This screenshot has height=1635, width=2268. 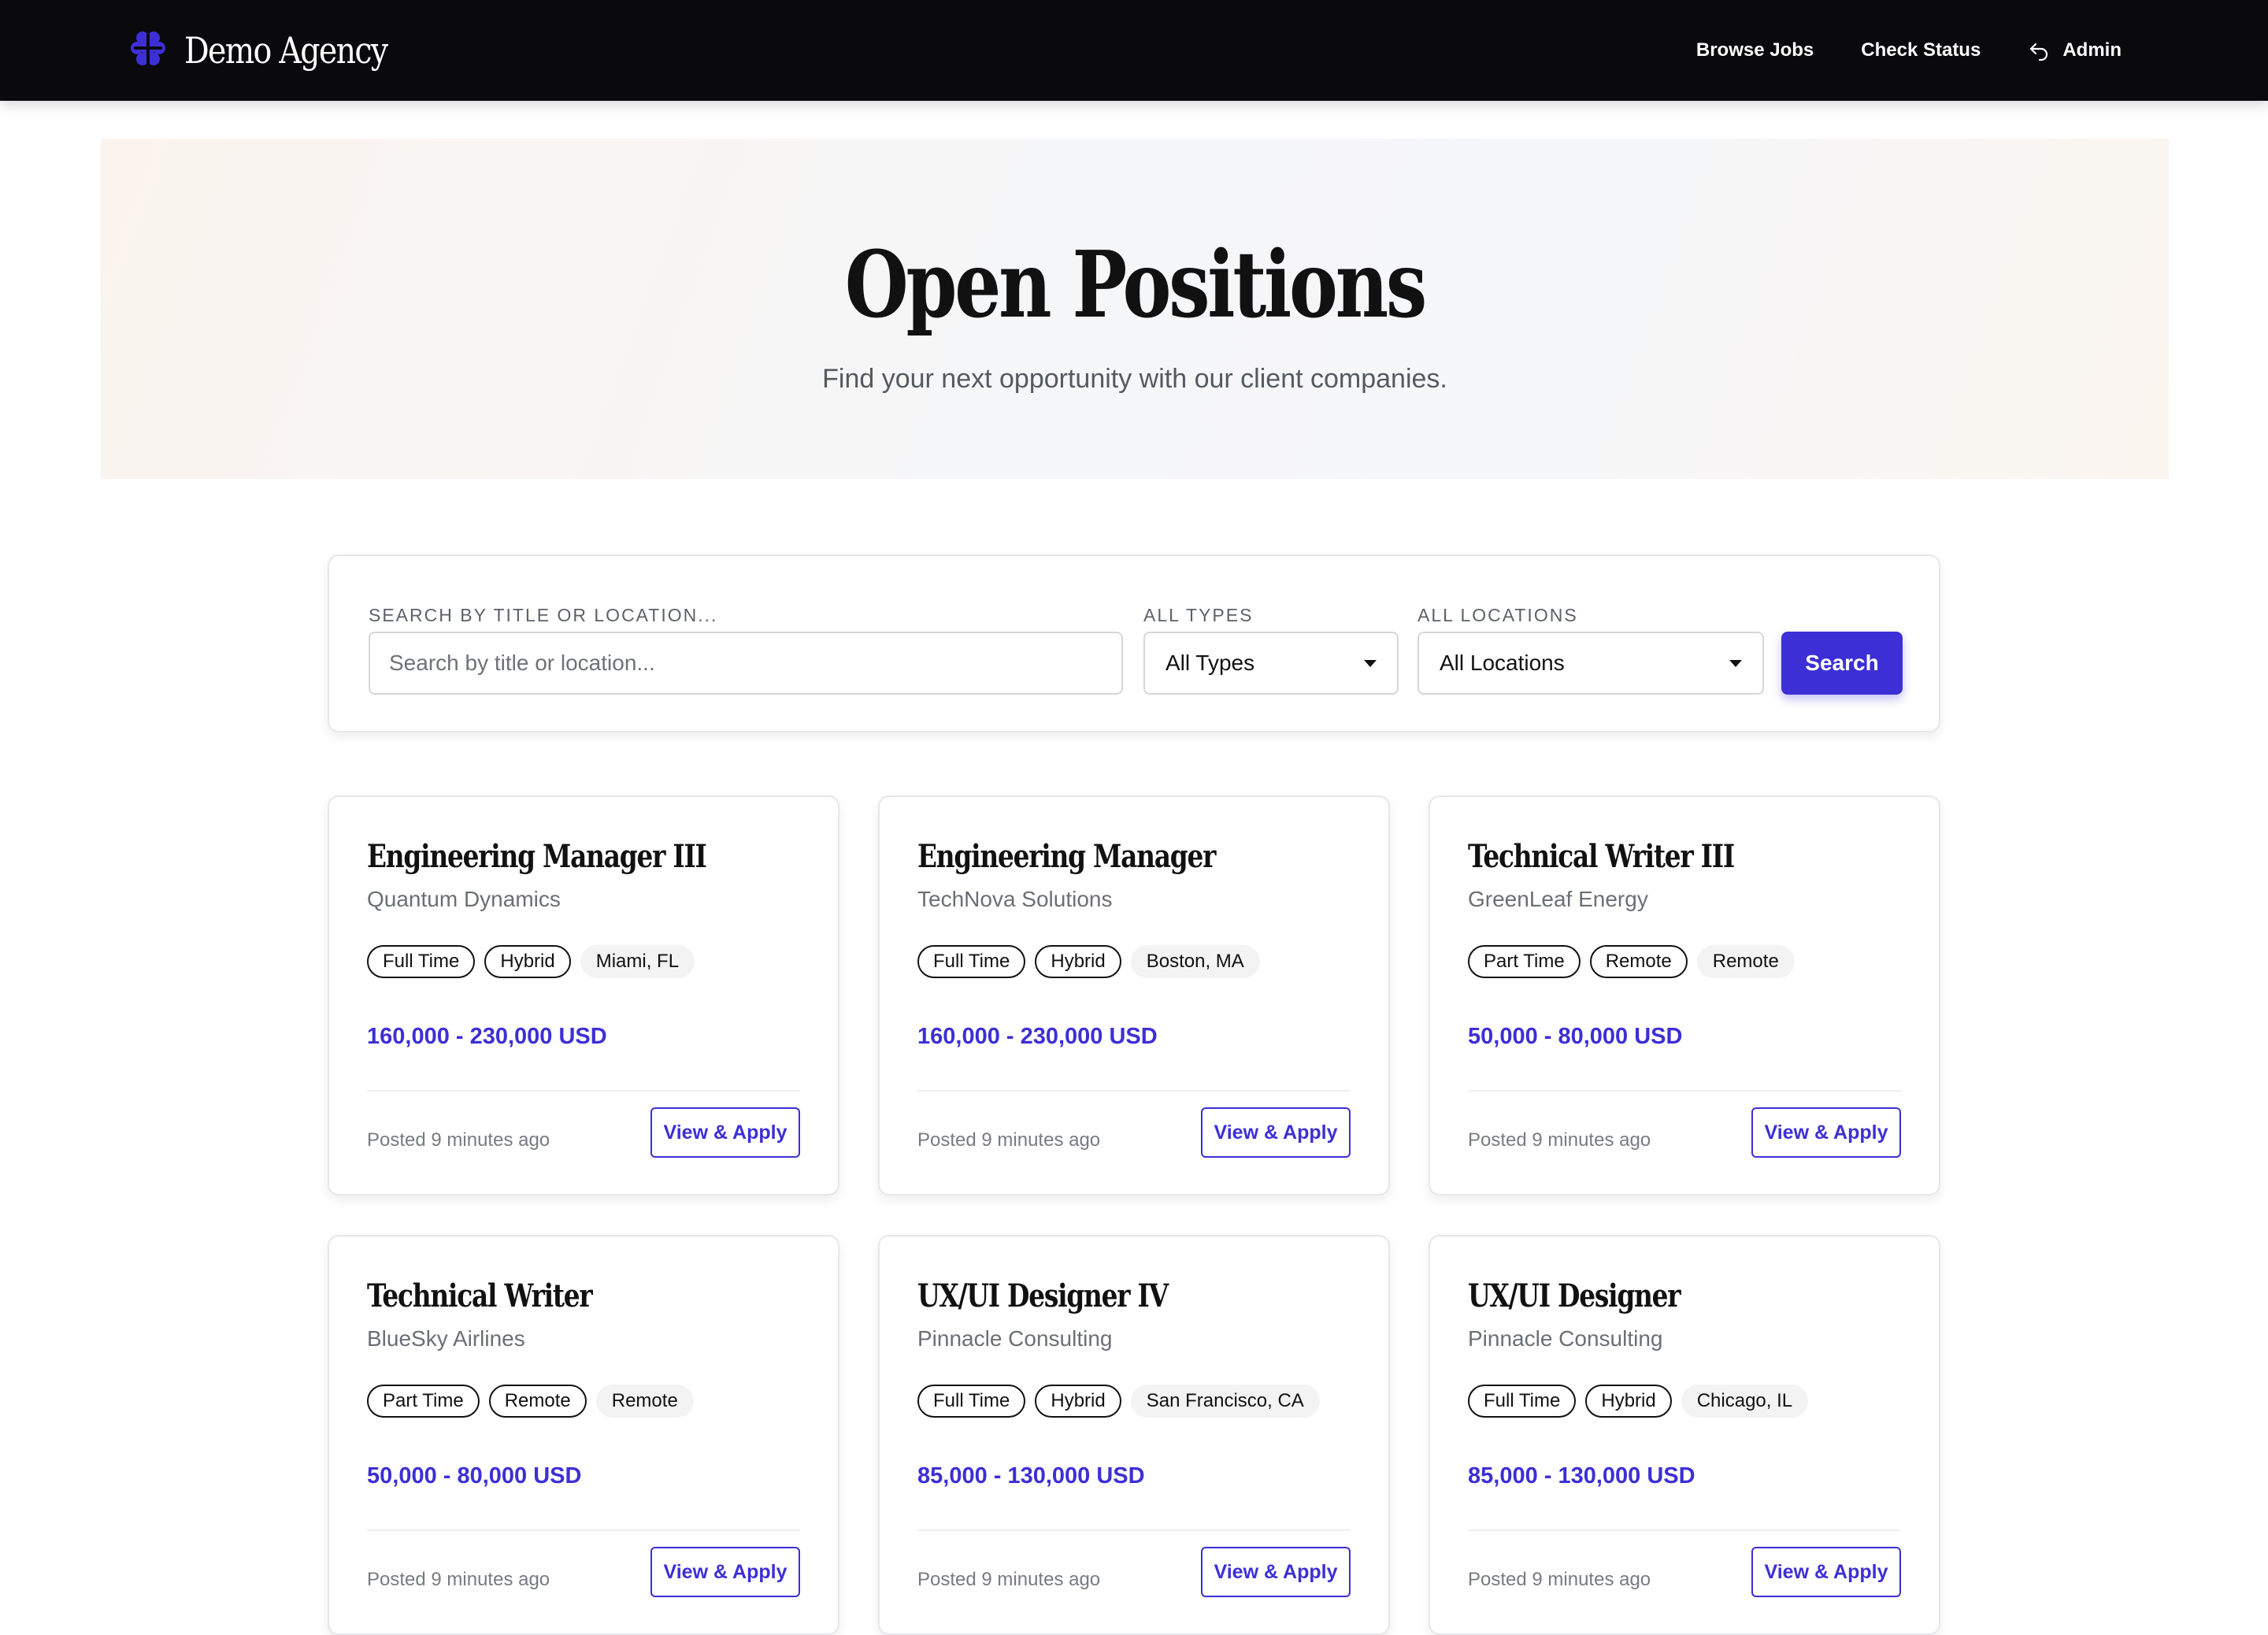 What do you see at coordinates (148, 50) in the screenshot?
I see `flower-logo-icon` at bounding box center [148, 50].